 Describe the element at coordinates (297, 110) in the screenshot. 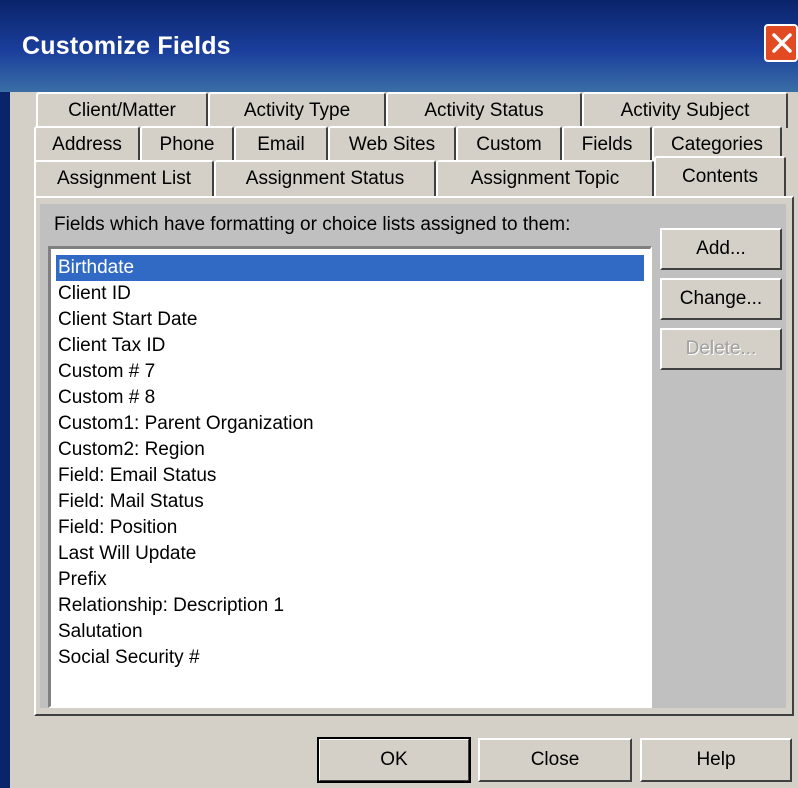

I see `tab-activity-type: Activity Type` at that location.